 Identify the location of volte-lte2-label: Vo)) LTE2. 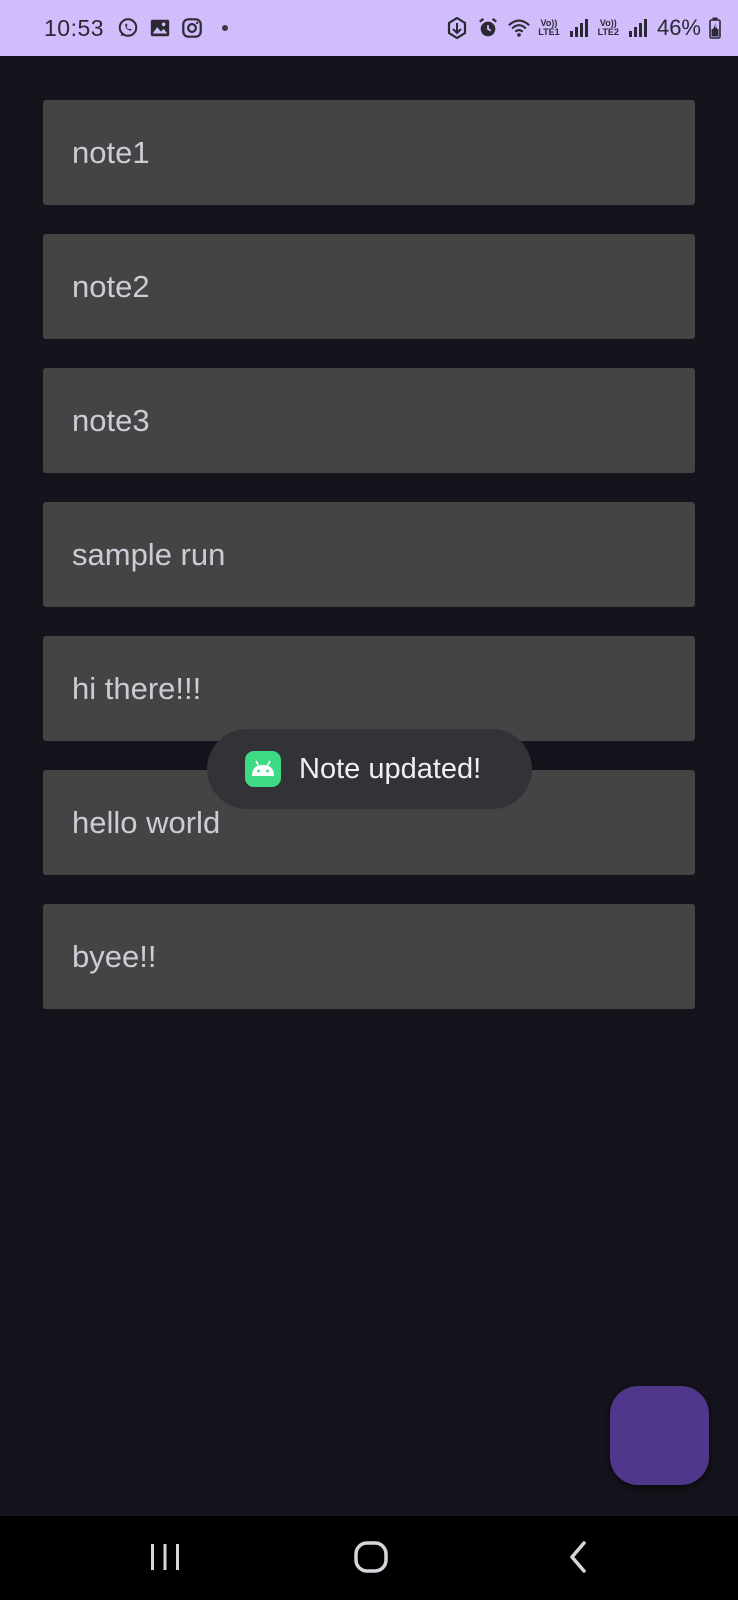
(608, 28).